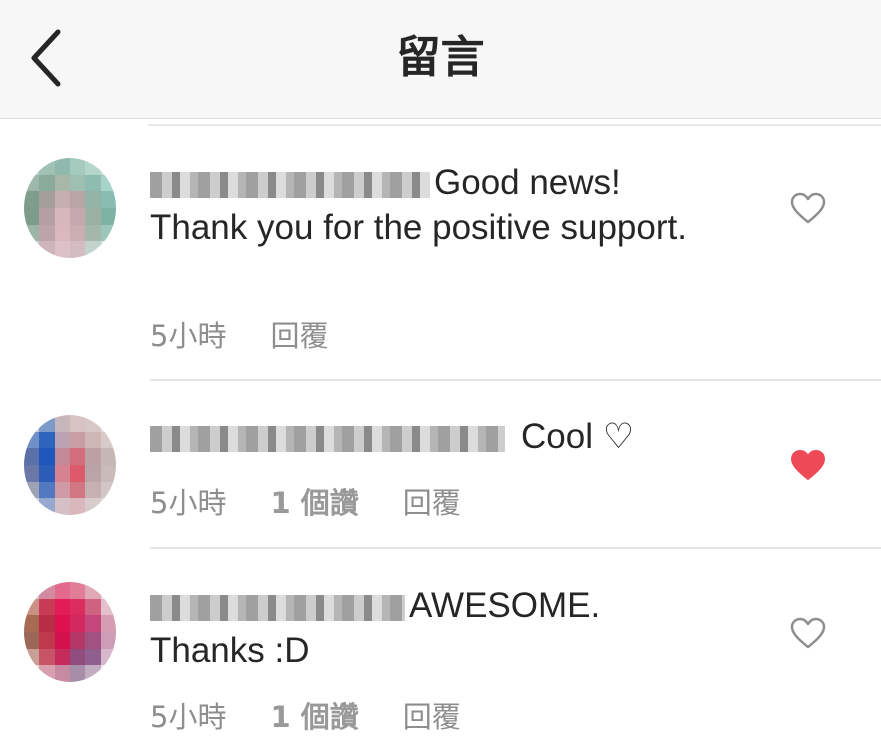 The height and width of the screenshot is (748, 881). I want to click on comment-body: Cool ♡, so click(430, 436).